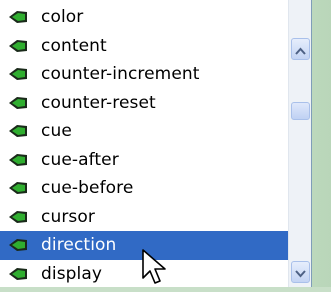 The height and width of the screenshot is (292, 331). I want to click on list-item-label: cue-after, so click(80, 159).